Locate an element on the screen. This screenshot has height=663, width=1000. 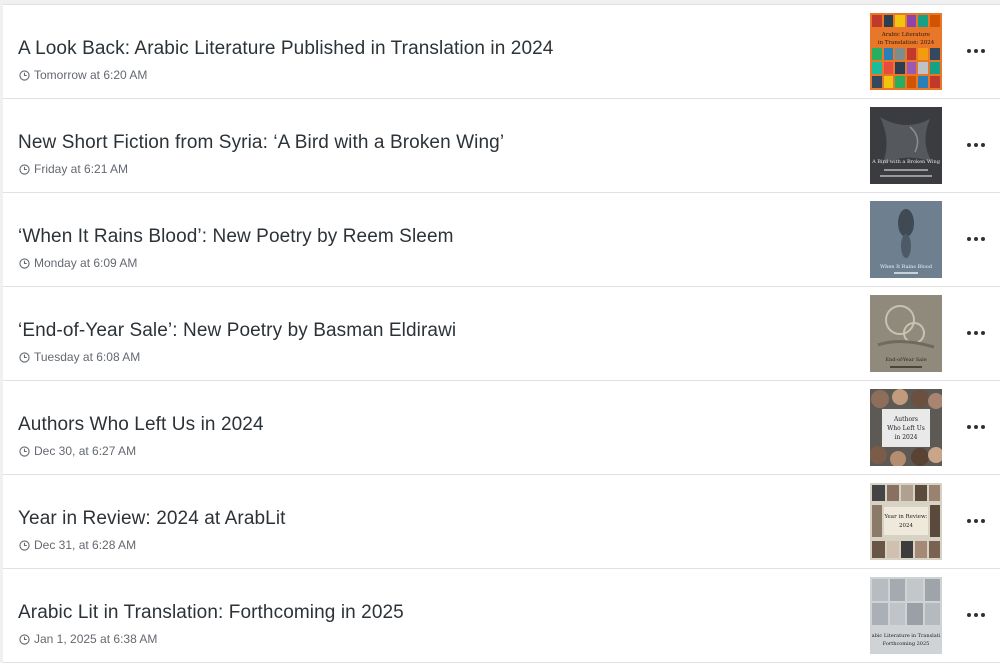
thumb-caption-line: 2024 is located at coordinates (906, 526).